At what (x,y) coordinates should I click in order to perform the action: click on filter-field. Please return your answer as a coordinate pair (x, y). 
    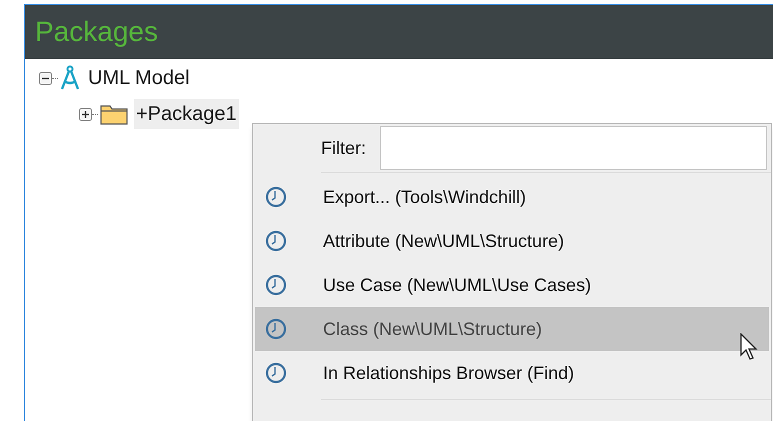
    Looking at the image, I should click on (573, 148).